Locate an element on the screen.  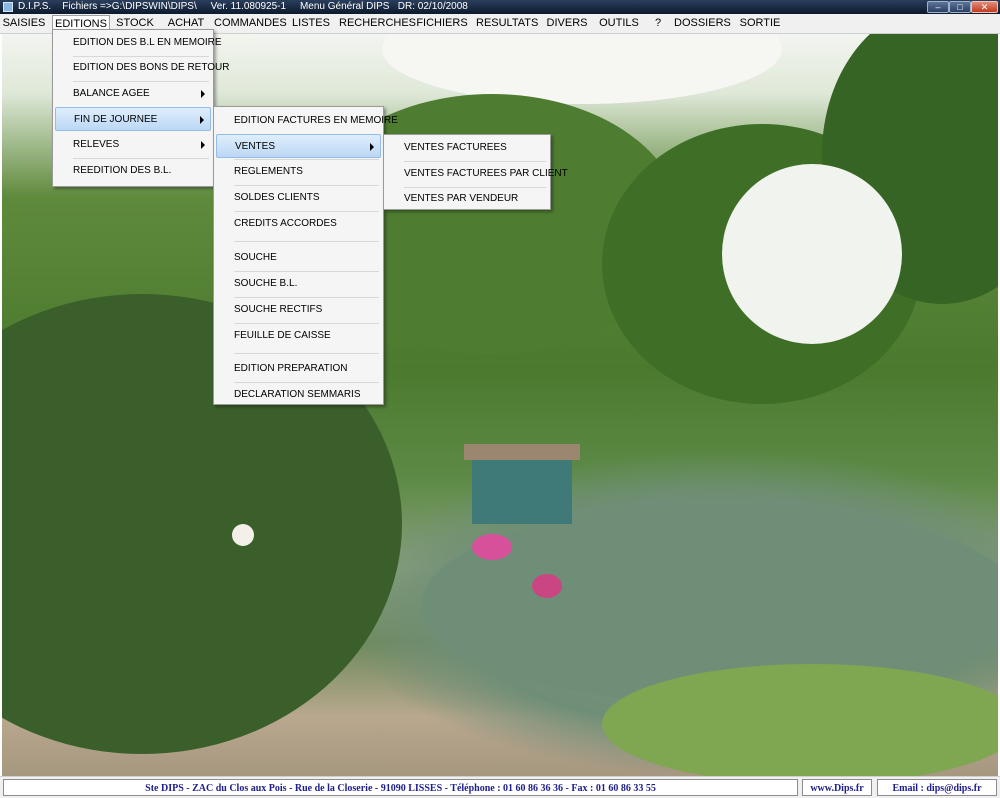
menu-item-releves: RELEVES is located at coordinates (133, 145).